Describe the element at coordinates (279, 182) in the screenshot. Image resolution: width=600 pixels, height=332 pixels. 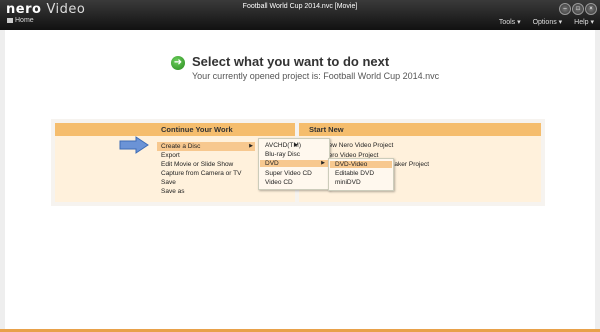
I see `video-cd-item: Video CD` at that location.